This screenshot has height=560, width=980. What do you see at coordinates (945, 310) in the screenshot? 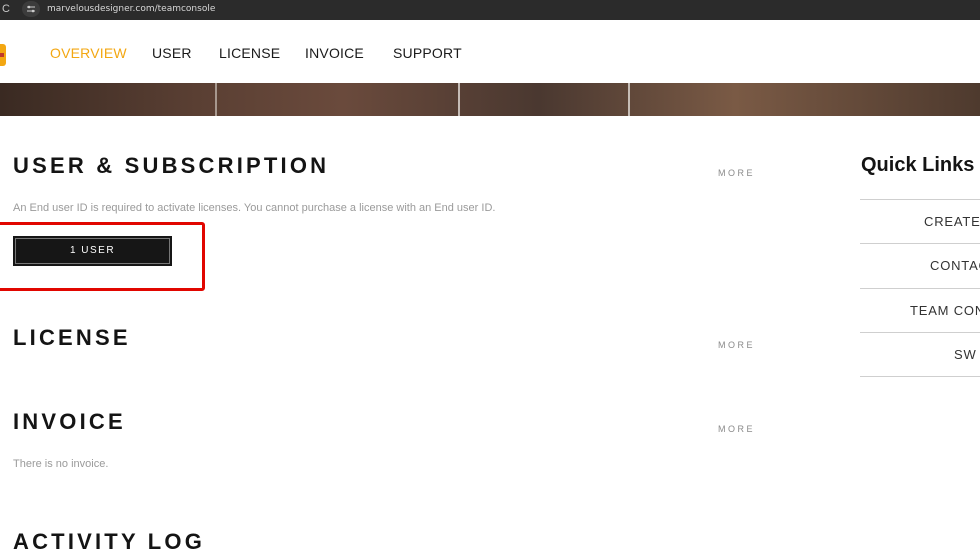
I see `quick-link-label: TEAM CON` at bounding box center [945, 310].